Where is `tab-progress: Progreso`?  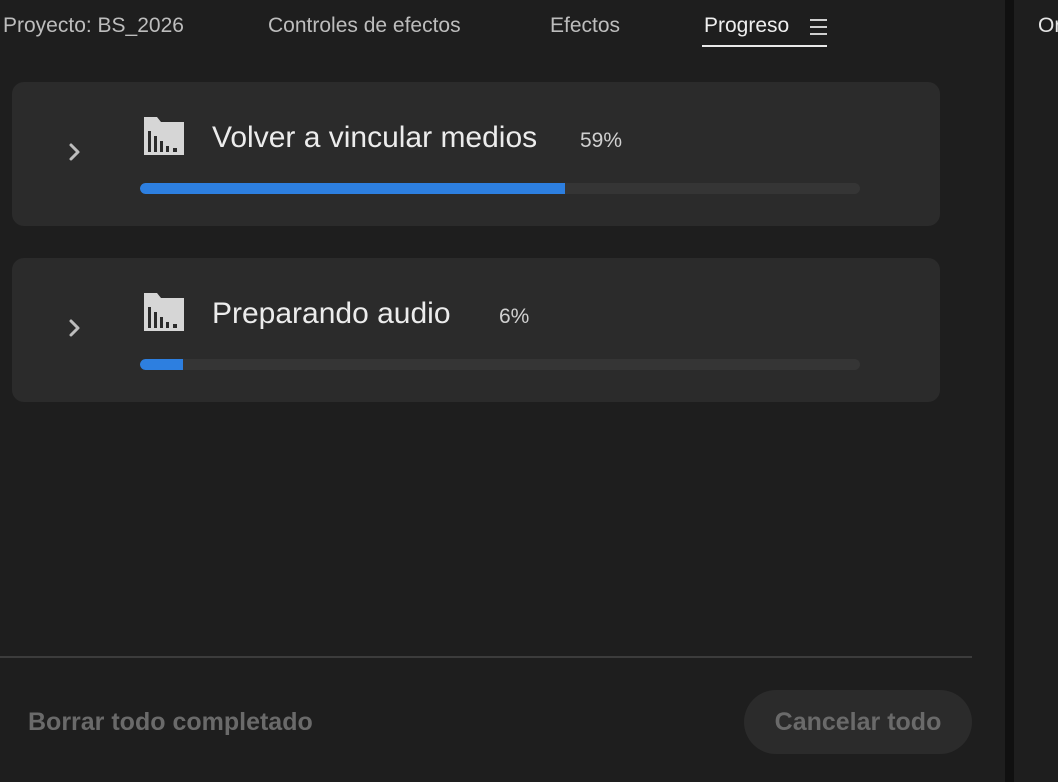 tab-progress: Progreso is located at coordinates (746, 26).